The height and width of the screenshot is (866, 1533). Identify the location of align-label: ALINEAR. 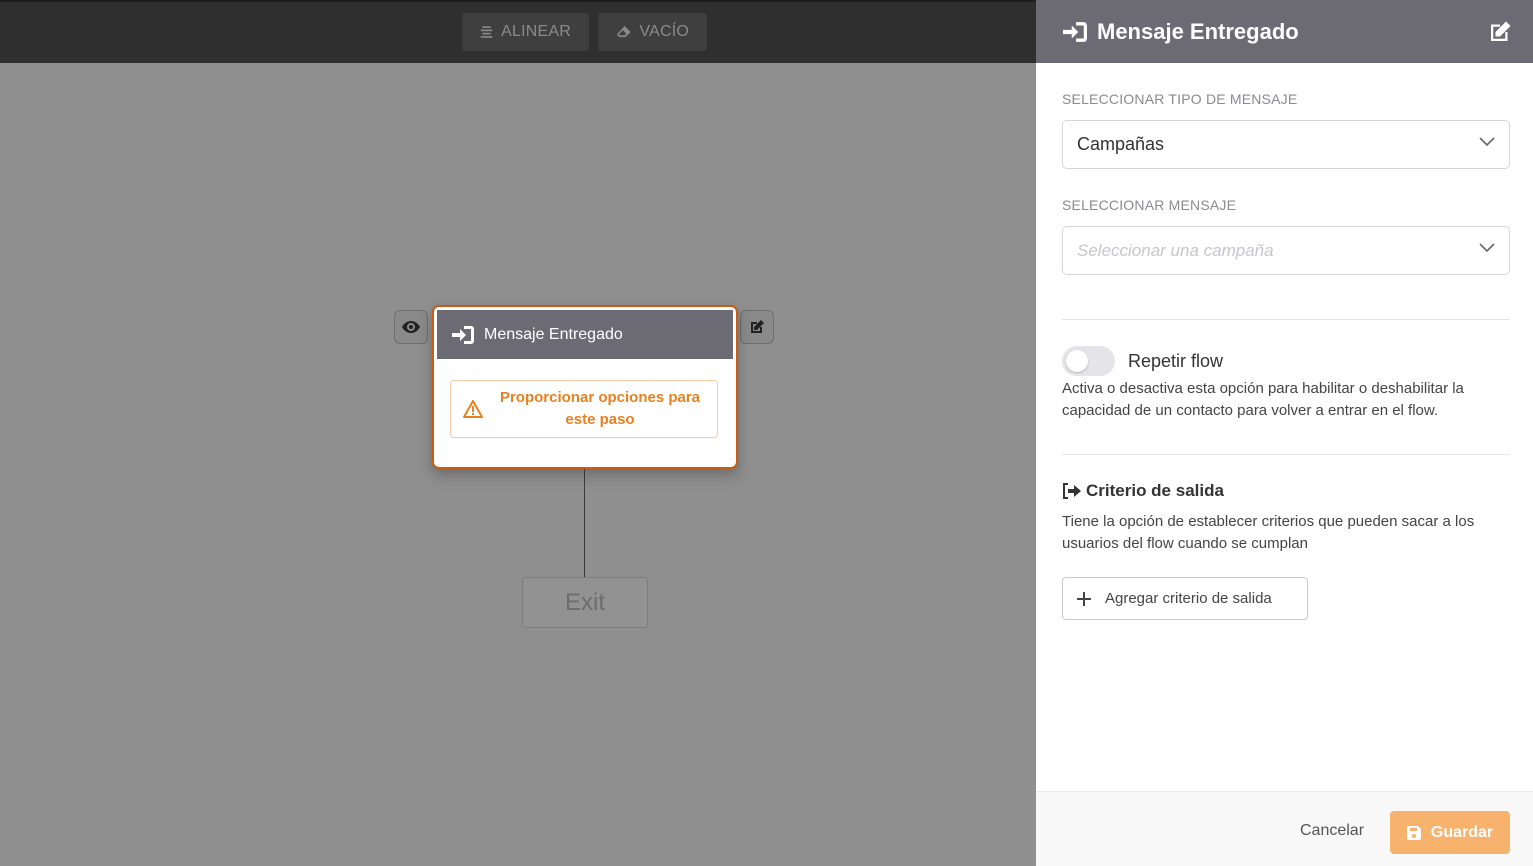
(536, 31).